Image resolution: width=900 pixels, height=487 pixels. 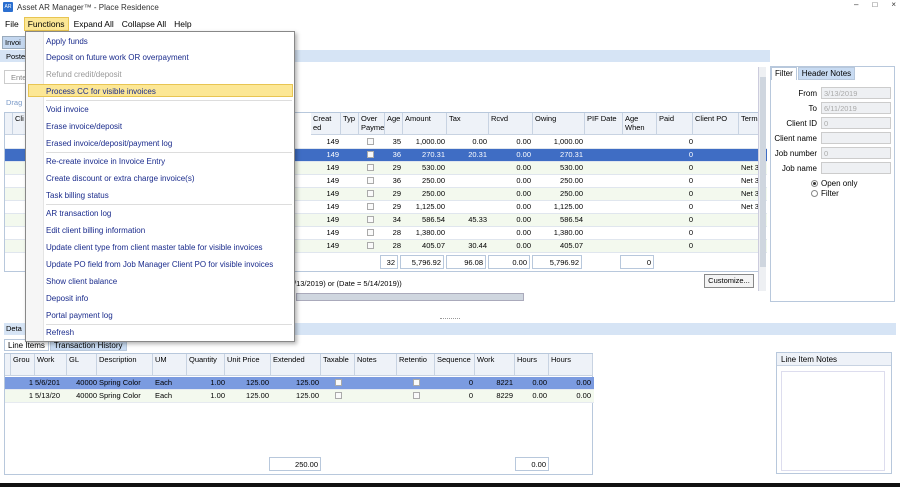 What do you see at coordinates (46, 23) in the screenshot?
I see `menu-functions: Functions` at bounding box center [46, 23].